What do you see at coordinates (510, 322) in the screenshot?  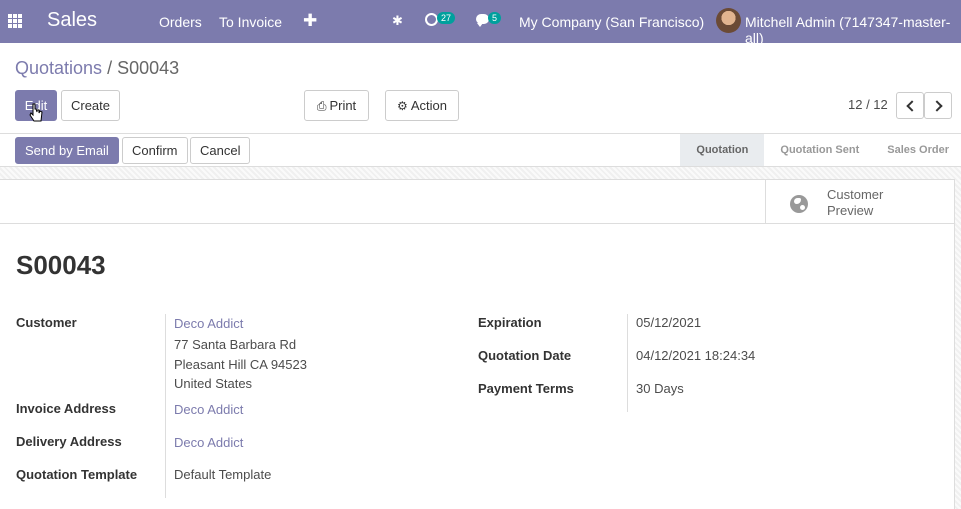 I see `expiration-label: Expiration` at bounding box center [510, 322].